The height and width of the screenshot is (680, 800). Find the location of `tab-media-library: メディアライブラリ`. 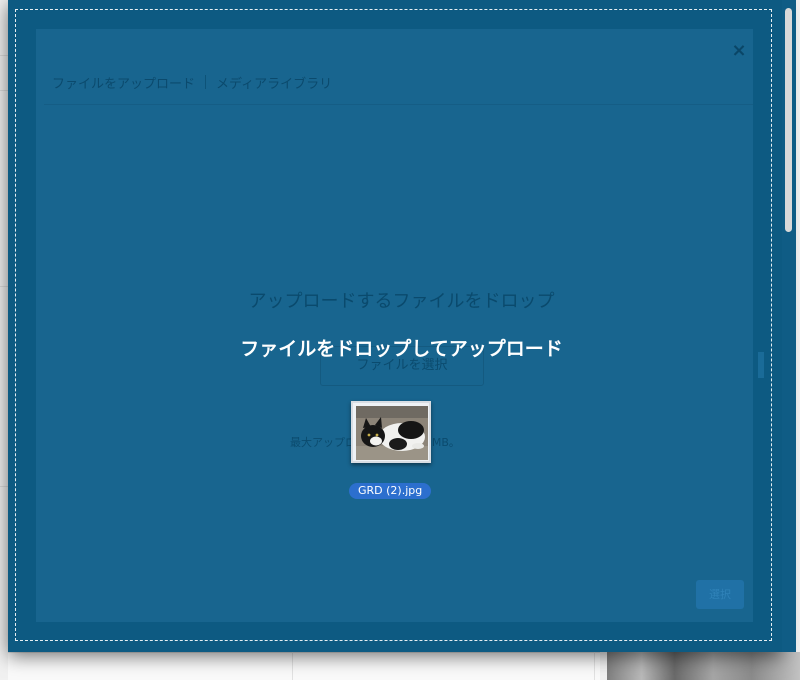

tab-media-library: メディアライブラリ is located at coordinates (274, 82).